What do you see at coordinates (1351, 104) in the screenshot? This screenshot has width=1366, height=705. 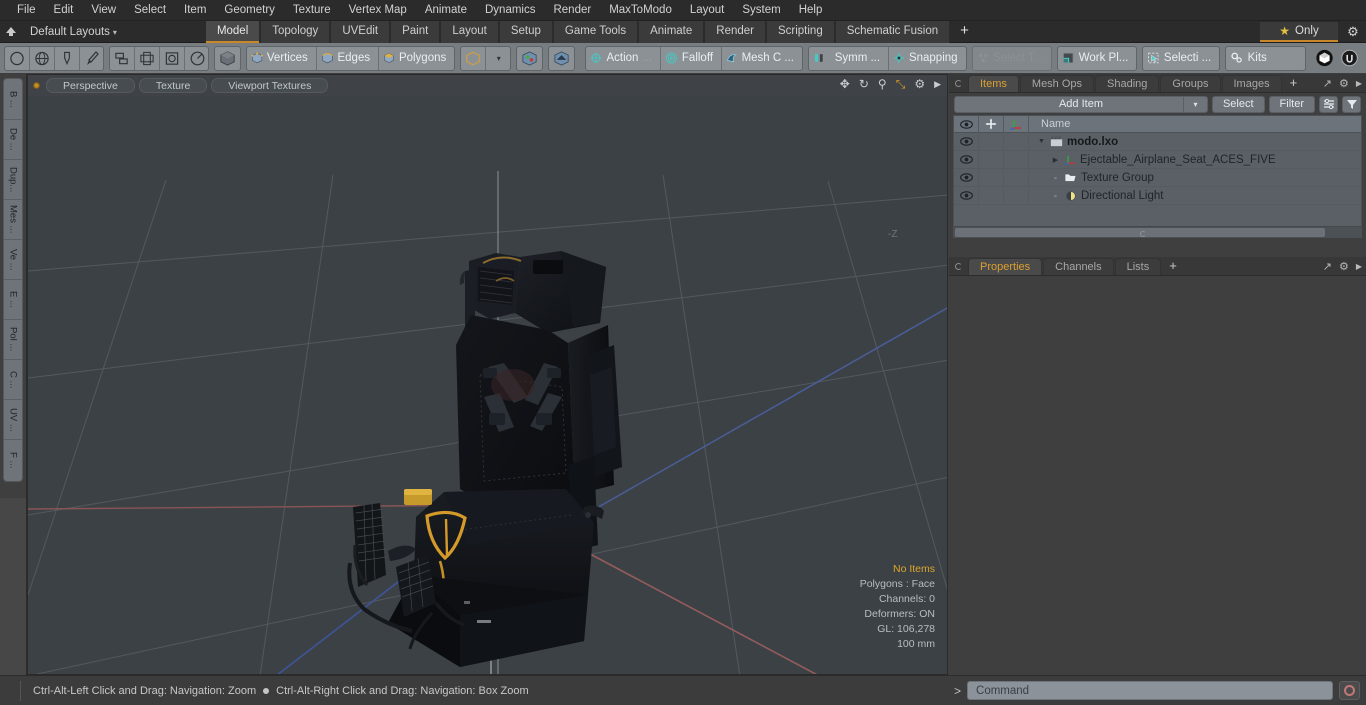 I see `funnel-icon` at bounding box center [1351, 104].